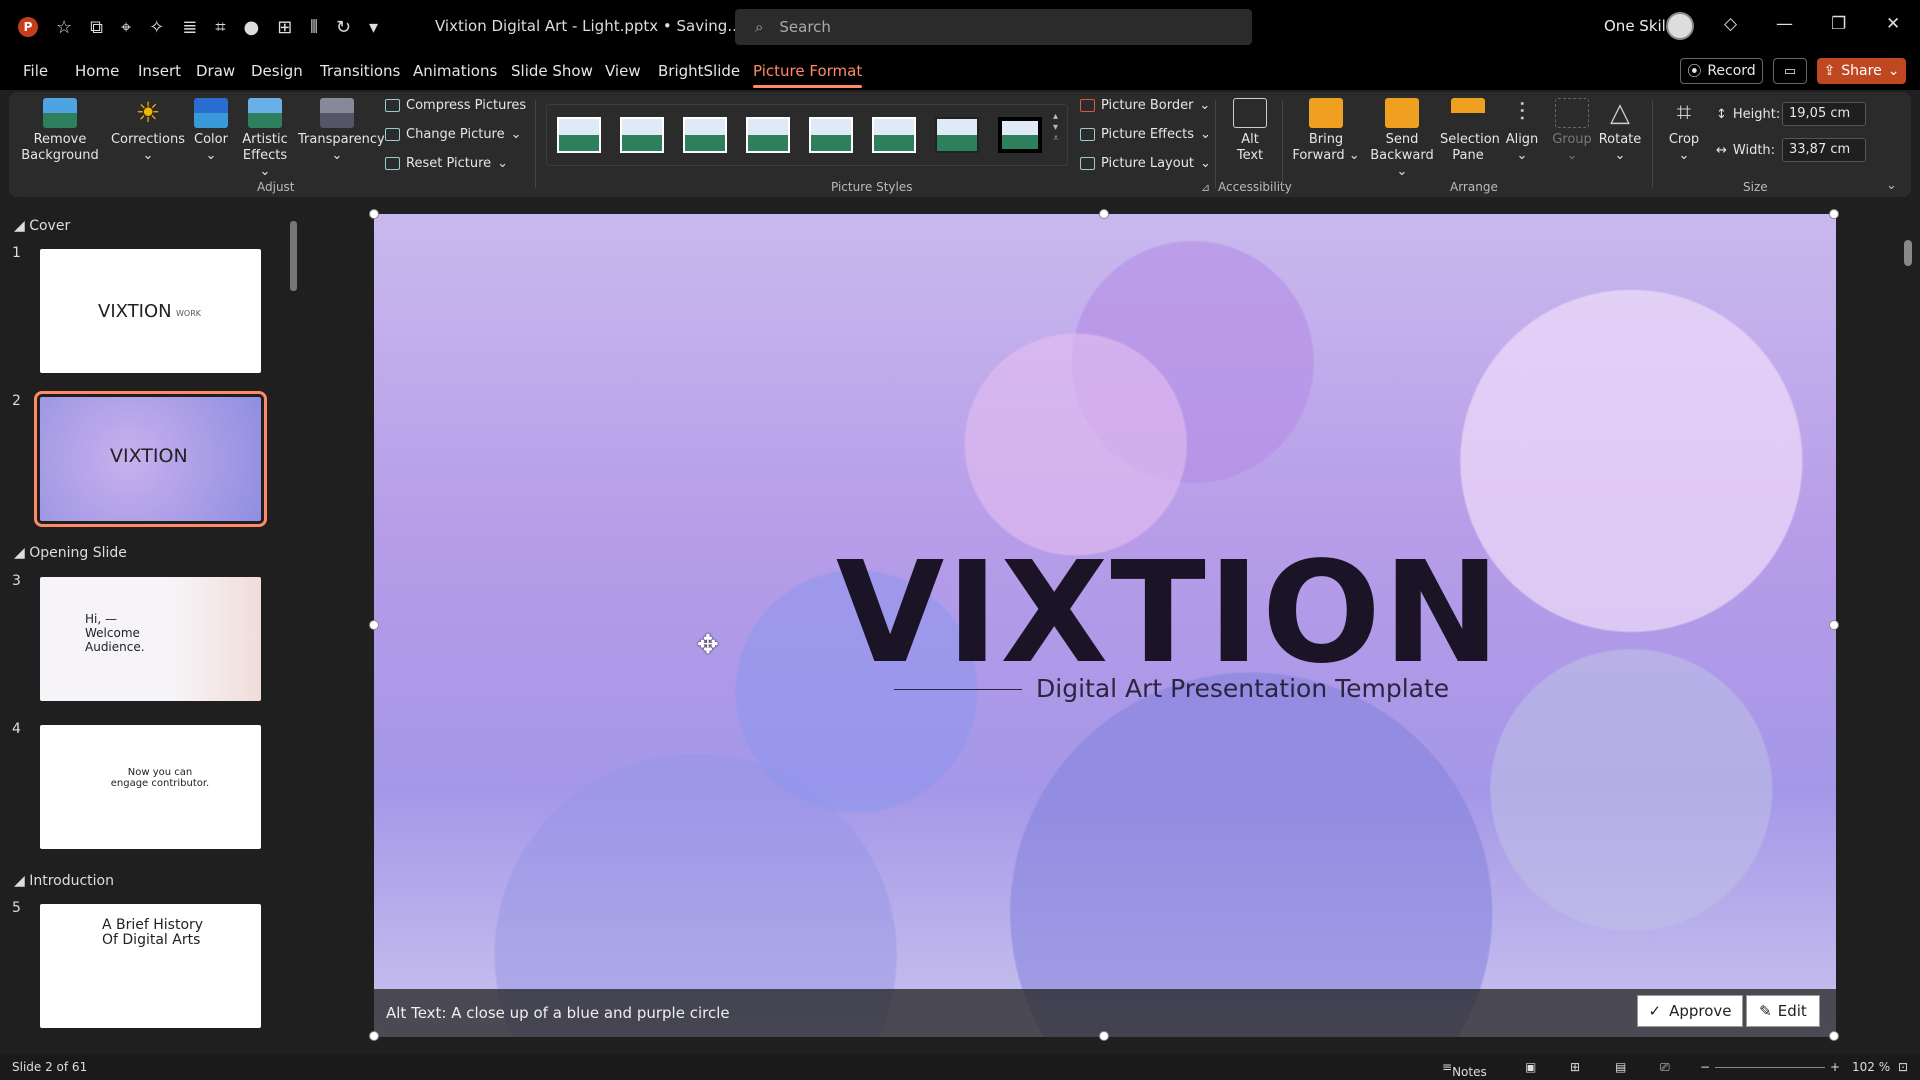  What do you see at coordinates (314, 27) in the screenshot?
I see `distribute-icon: ⫴` at bounding box center [314, 27].